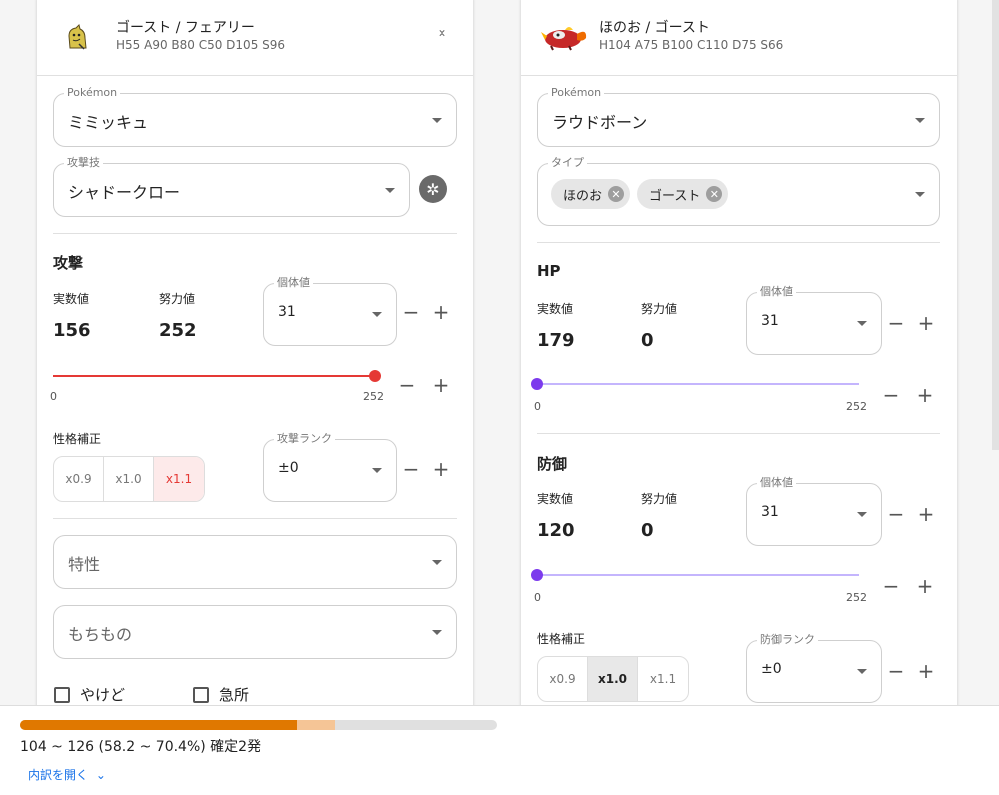 This screenshot has height=795, width=999. I want to click on burn-checkbox: やけど, so click(89, 694).